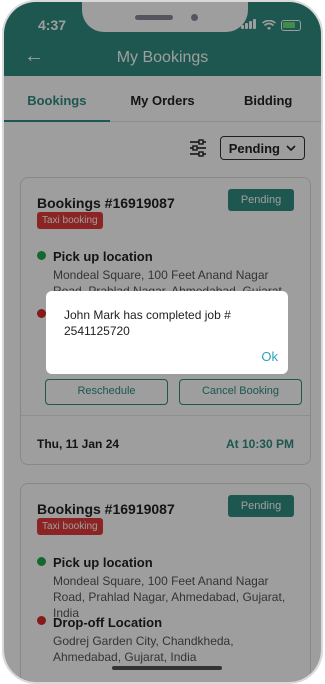  Describe the element at coordinates (167, 668) in the screenshot. I see `home-indicator` at that location.